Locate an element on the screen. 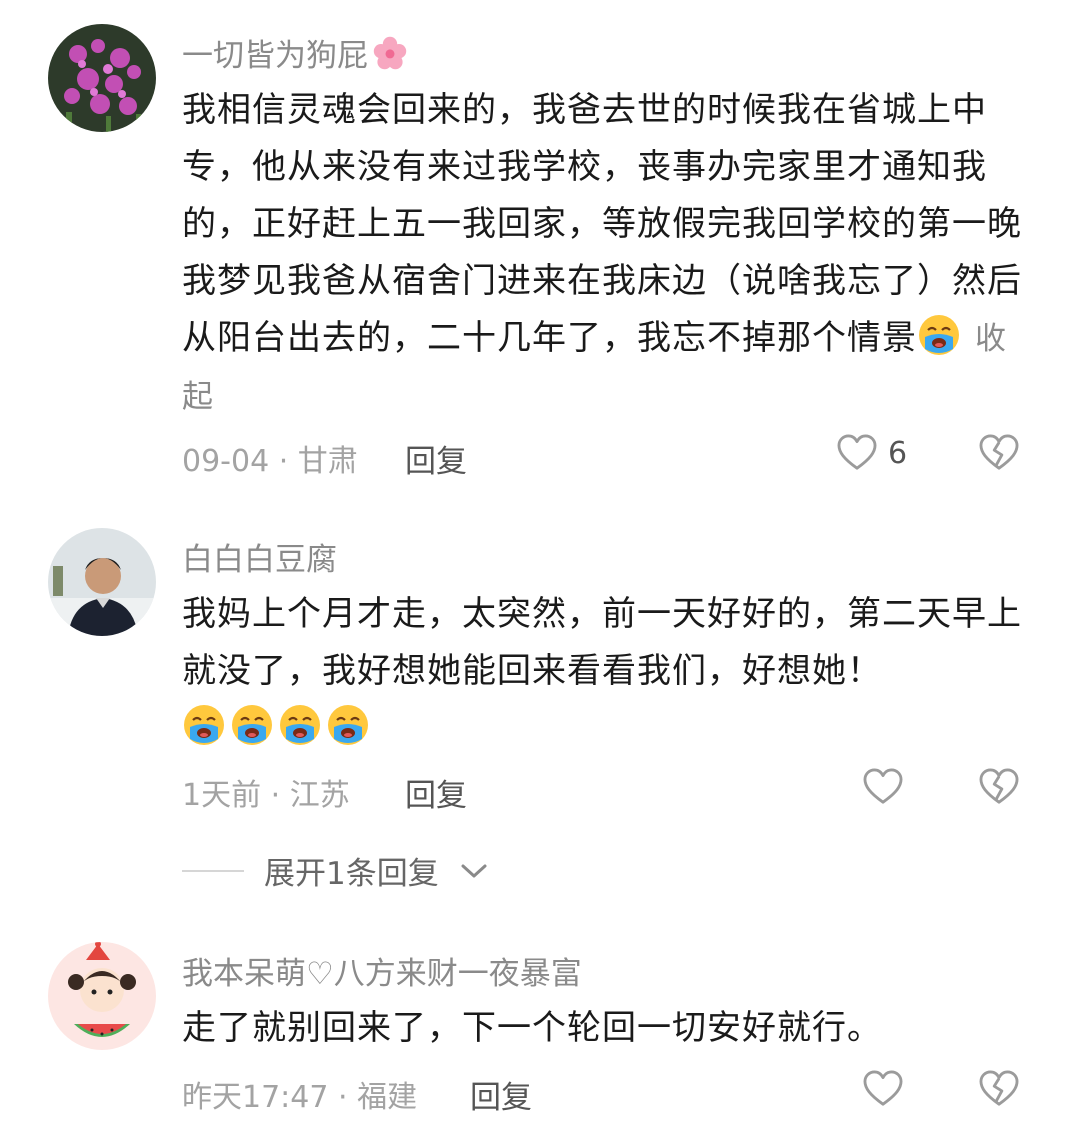 This screenshot has width=1080, height=1148. comment-author: 一切皆为狗屁 is located at coordinates (295, 52).